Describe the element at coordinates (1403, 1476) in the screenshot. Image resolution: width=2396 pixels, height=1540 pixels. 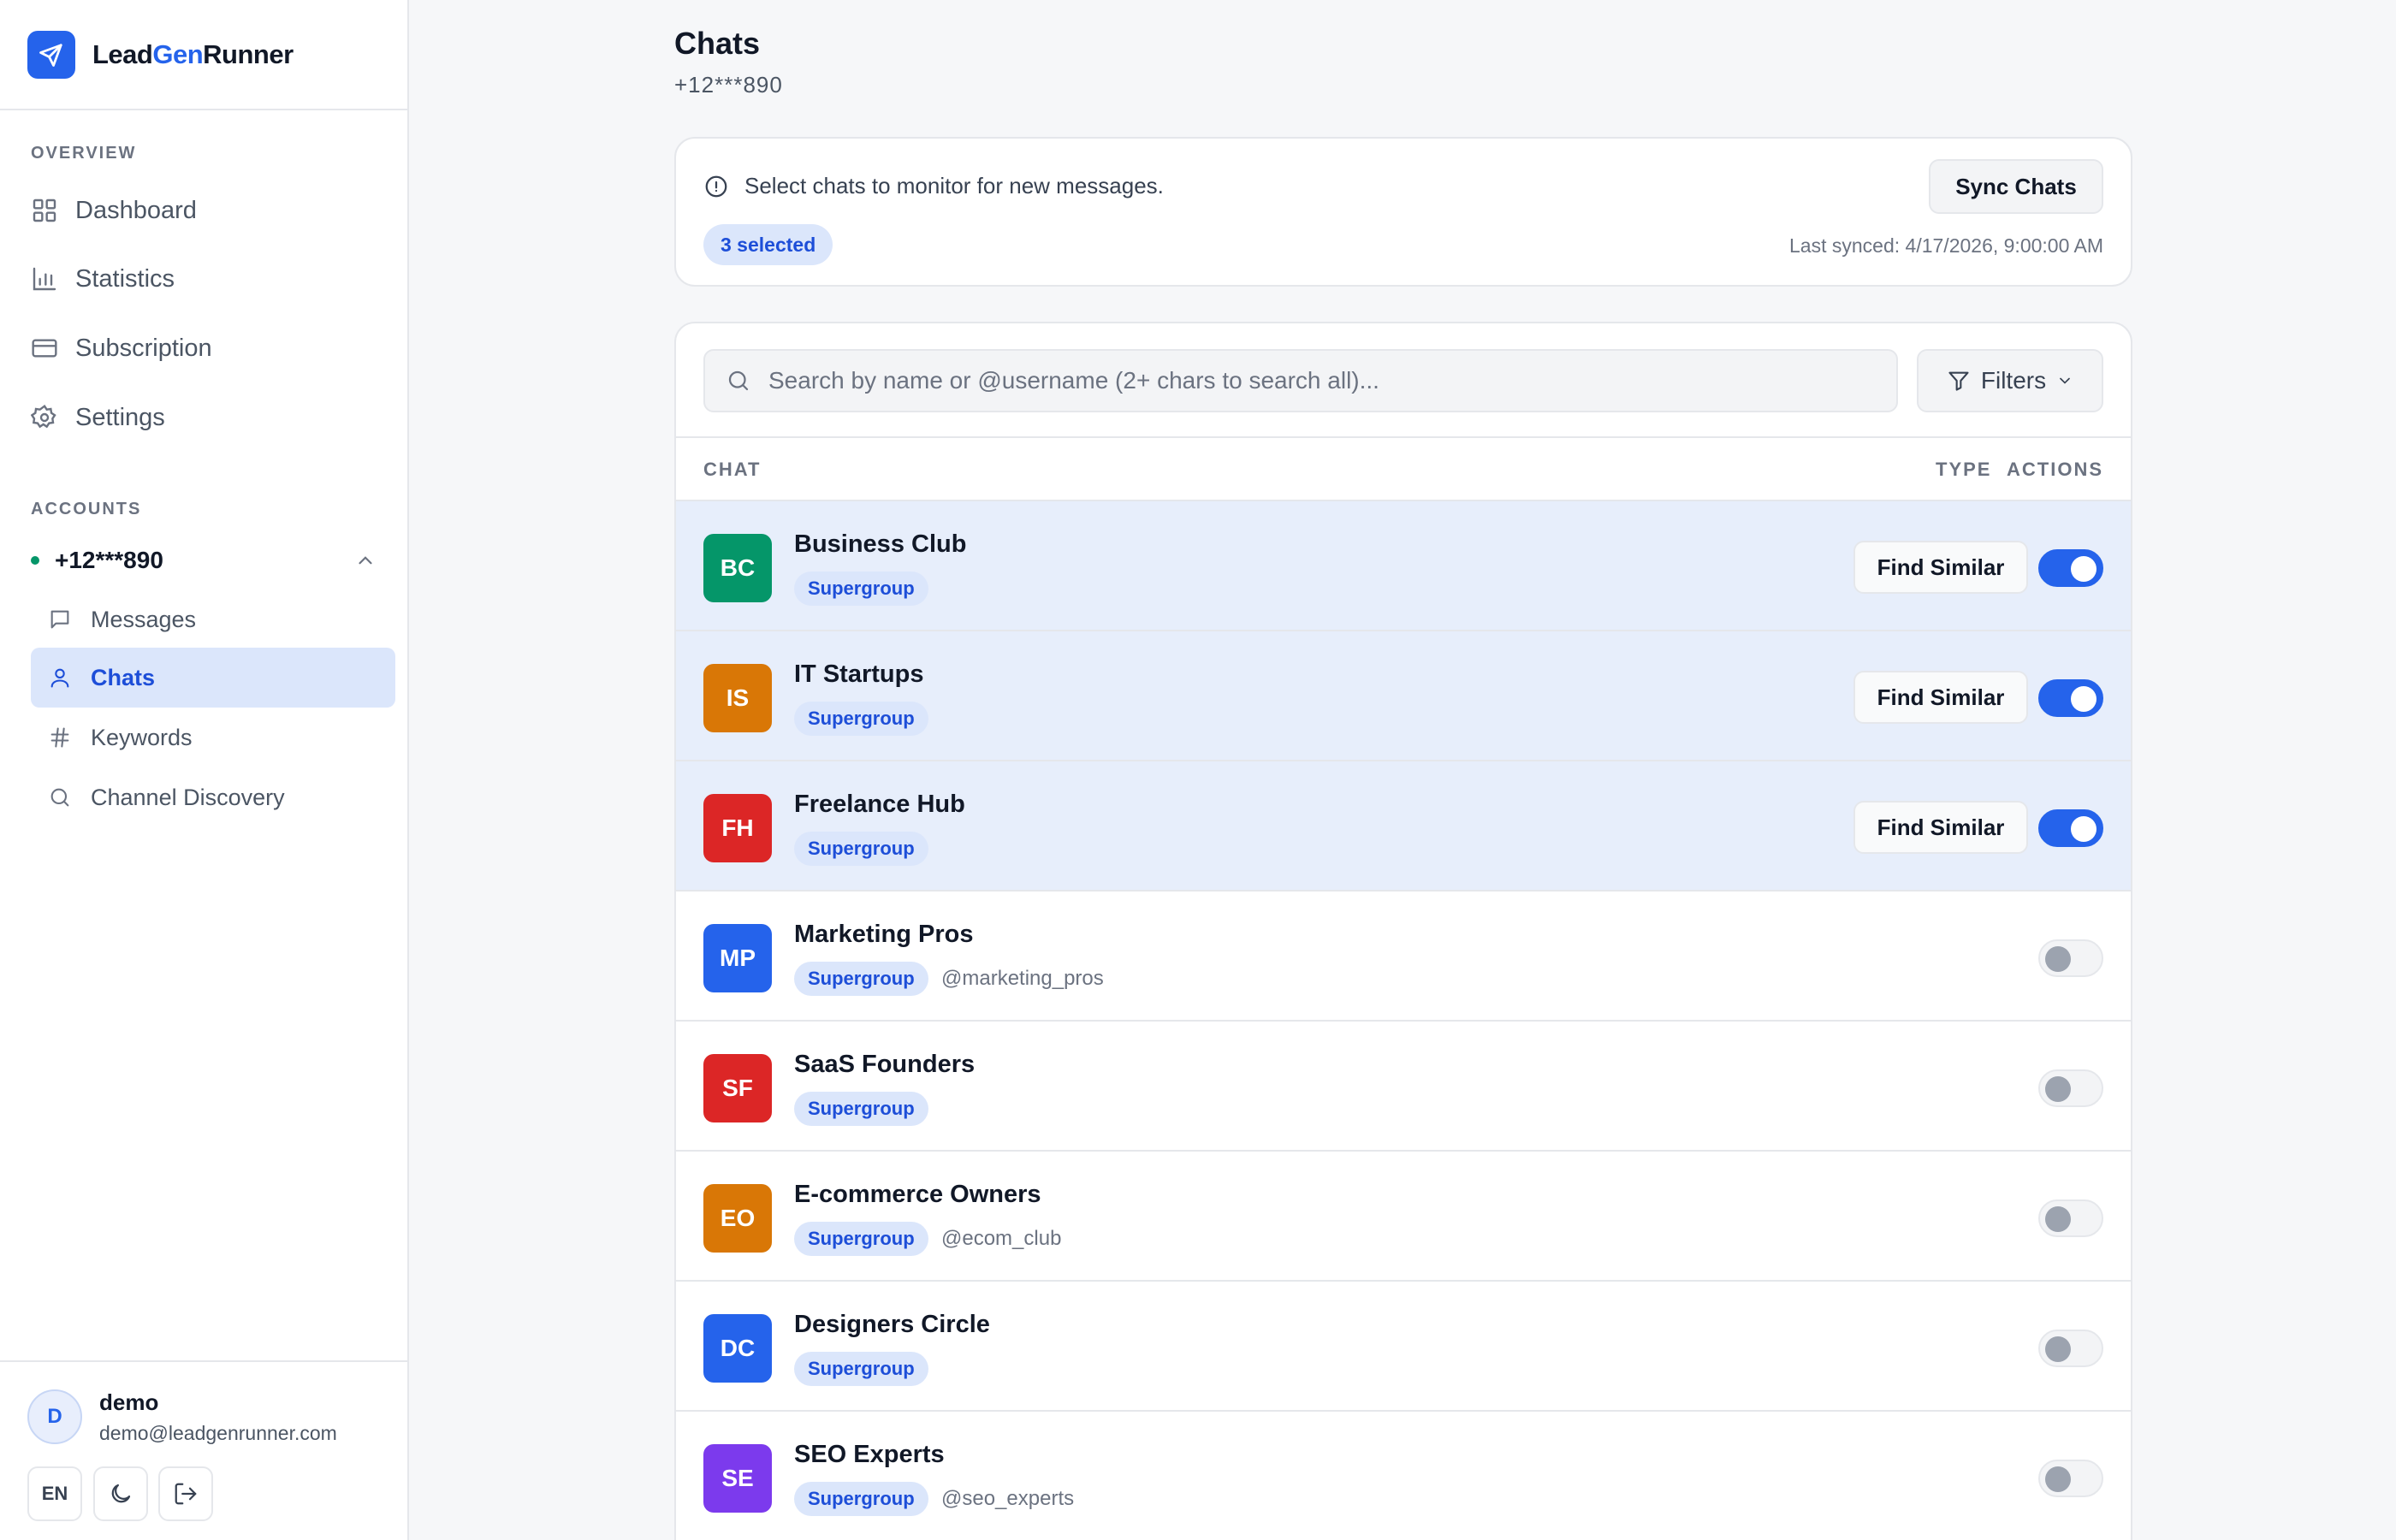
I see `chat-row: SE SEO Experts Supergroup @seo_experts` at that location.